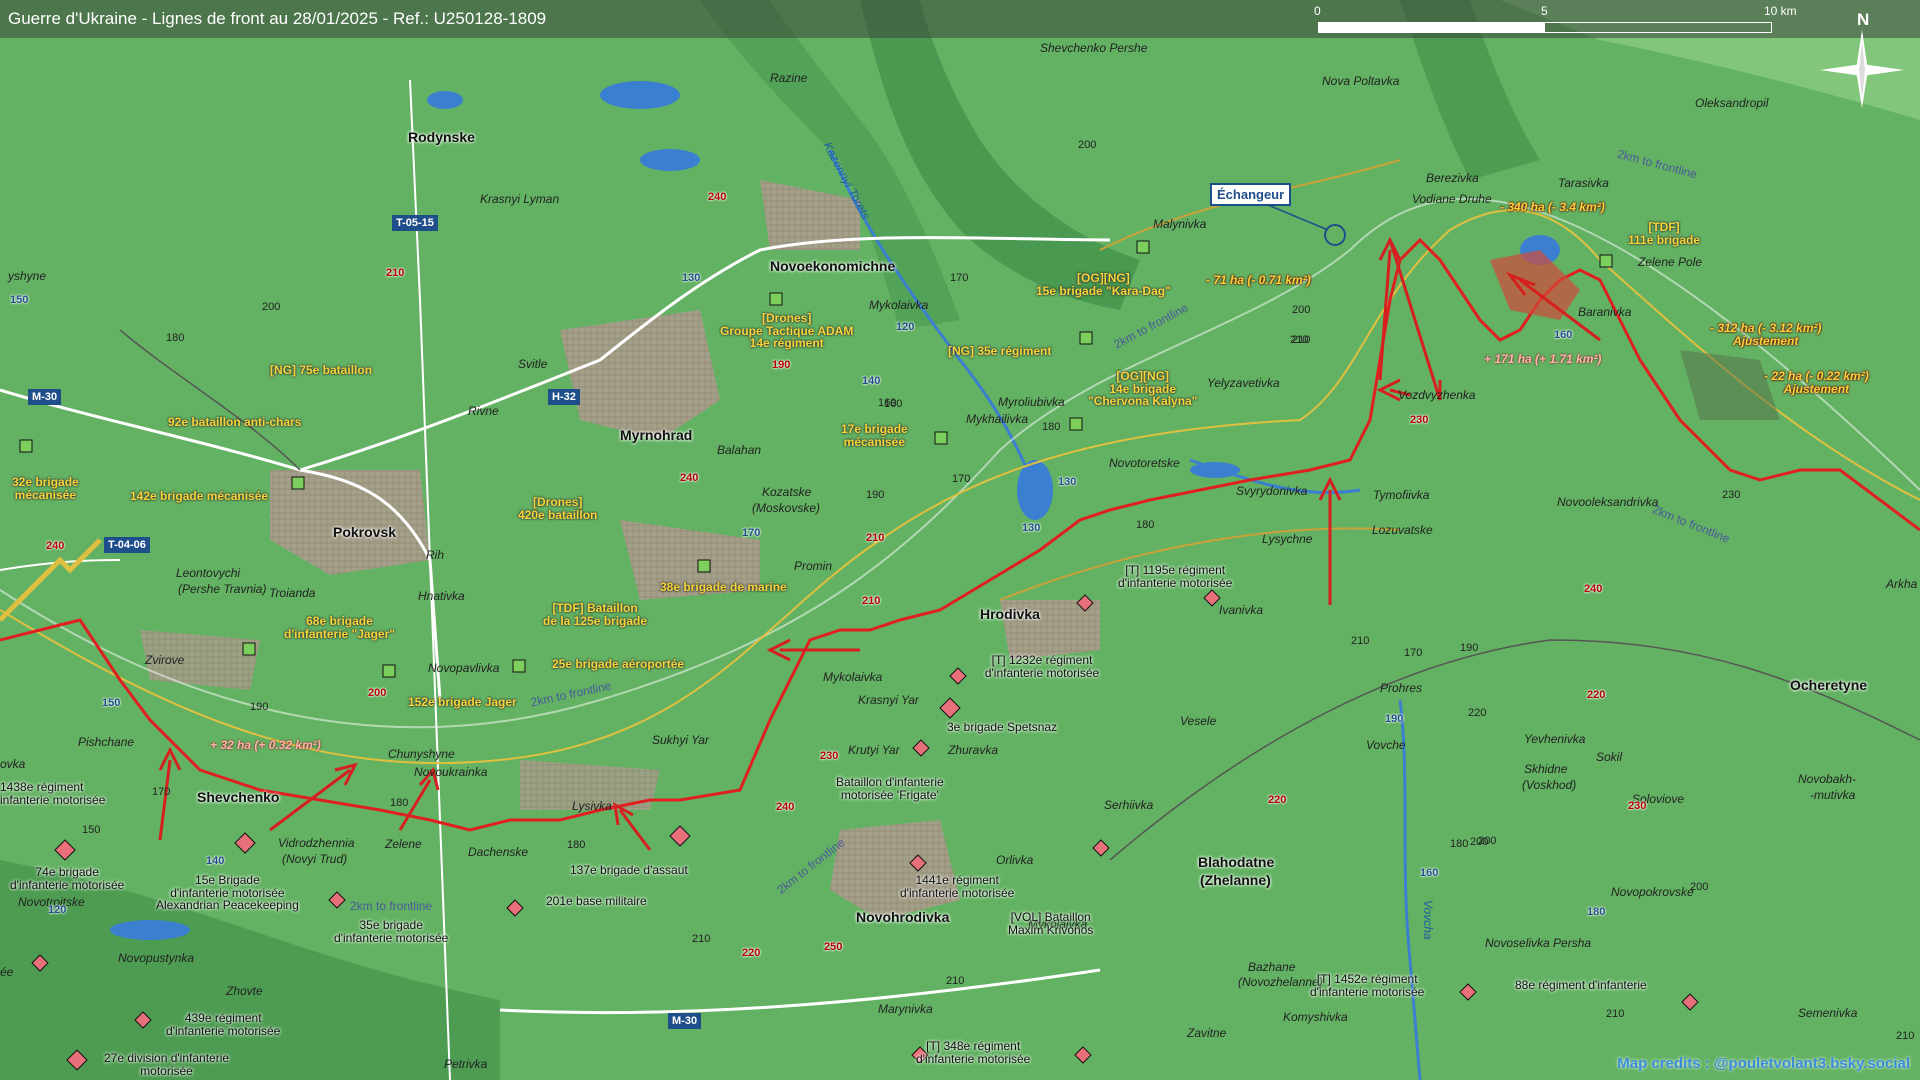 The height and width of the screenshot is (1080, 1920). What do you see at coordinates (464, 668) in the screenshot?
I see `town-label: Novopavlivka` at bounding box center [464, 668].